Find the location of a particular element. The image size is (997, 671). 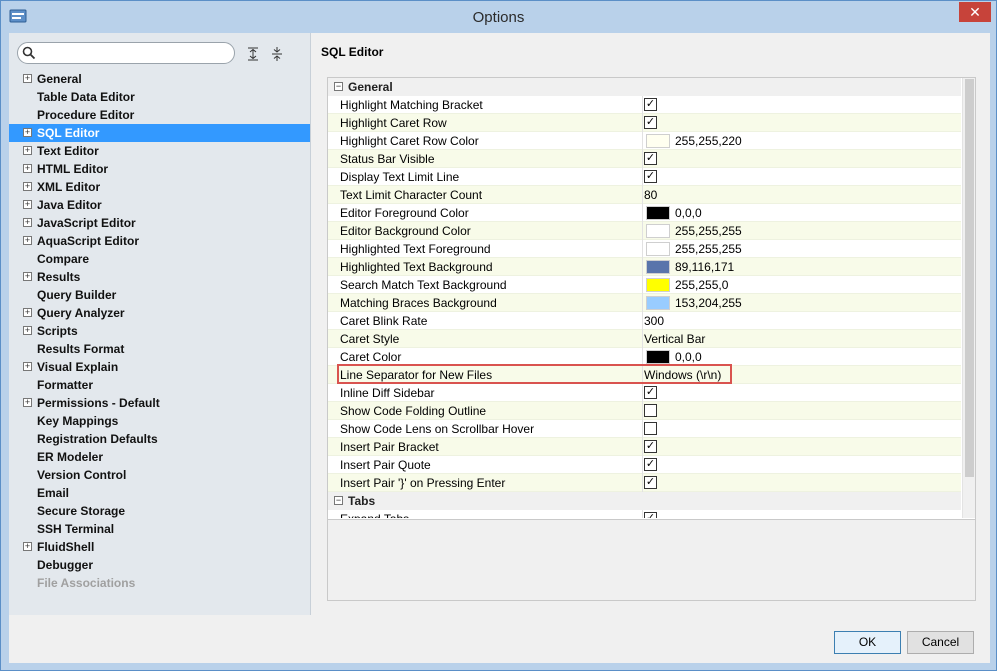

property-row: Caret Color 0,0,0 is located at coordinates (644, 357).